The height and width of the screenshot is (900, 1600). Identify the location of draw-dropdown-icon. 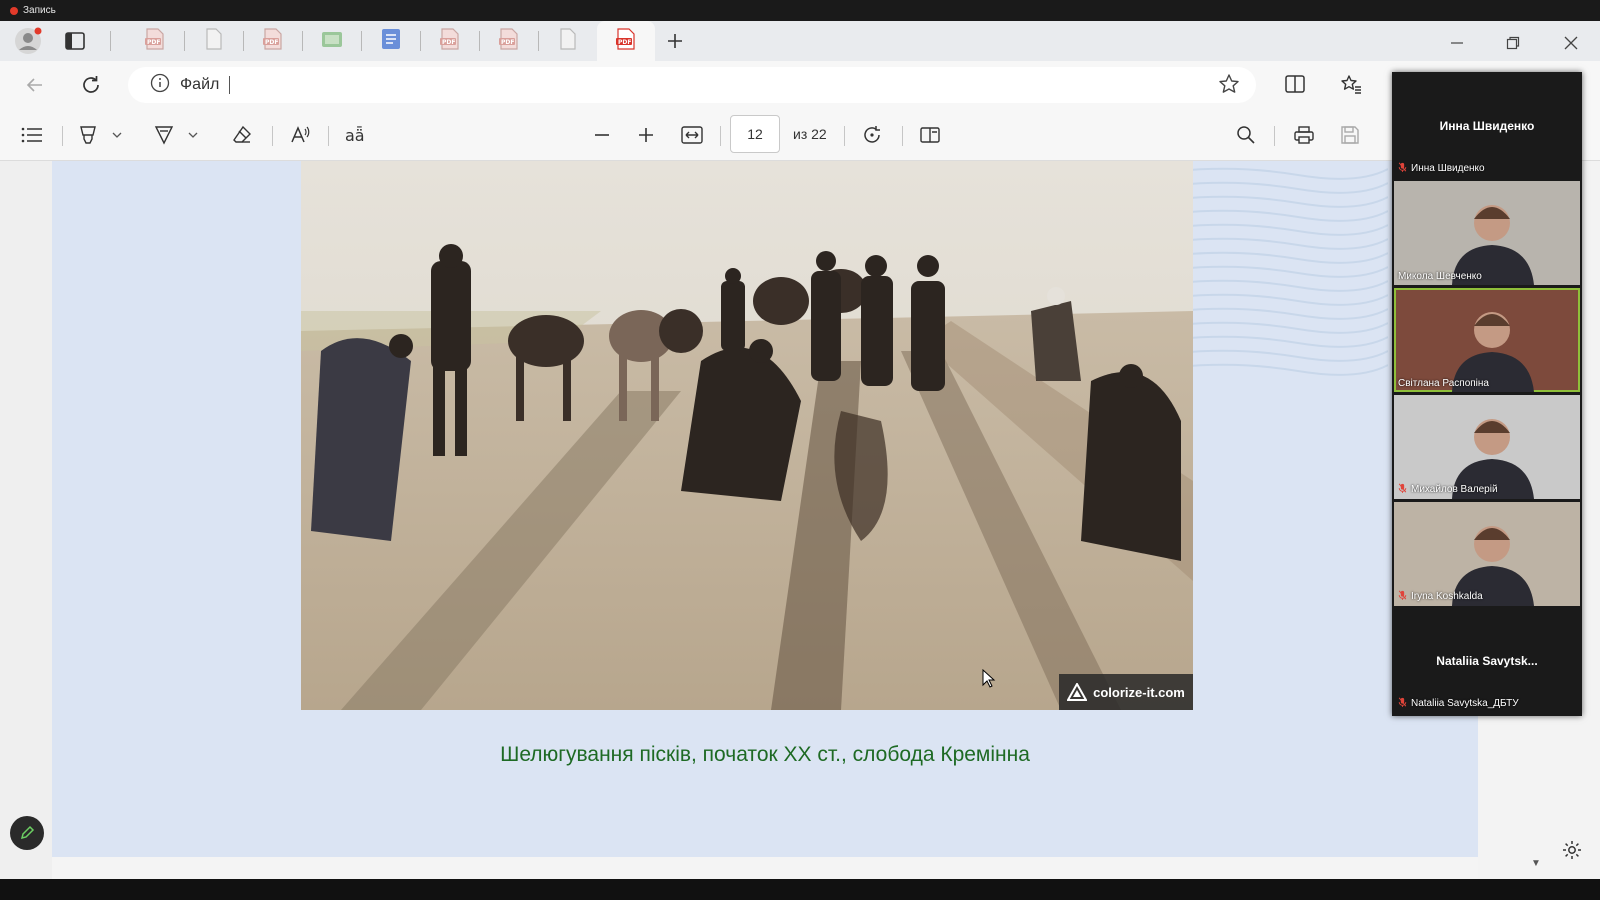
(193, 135).